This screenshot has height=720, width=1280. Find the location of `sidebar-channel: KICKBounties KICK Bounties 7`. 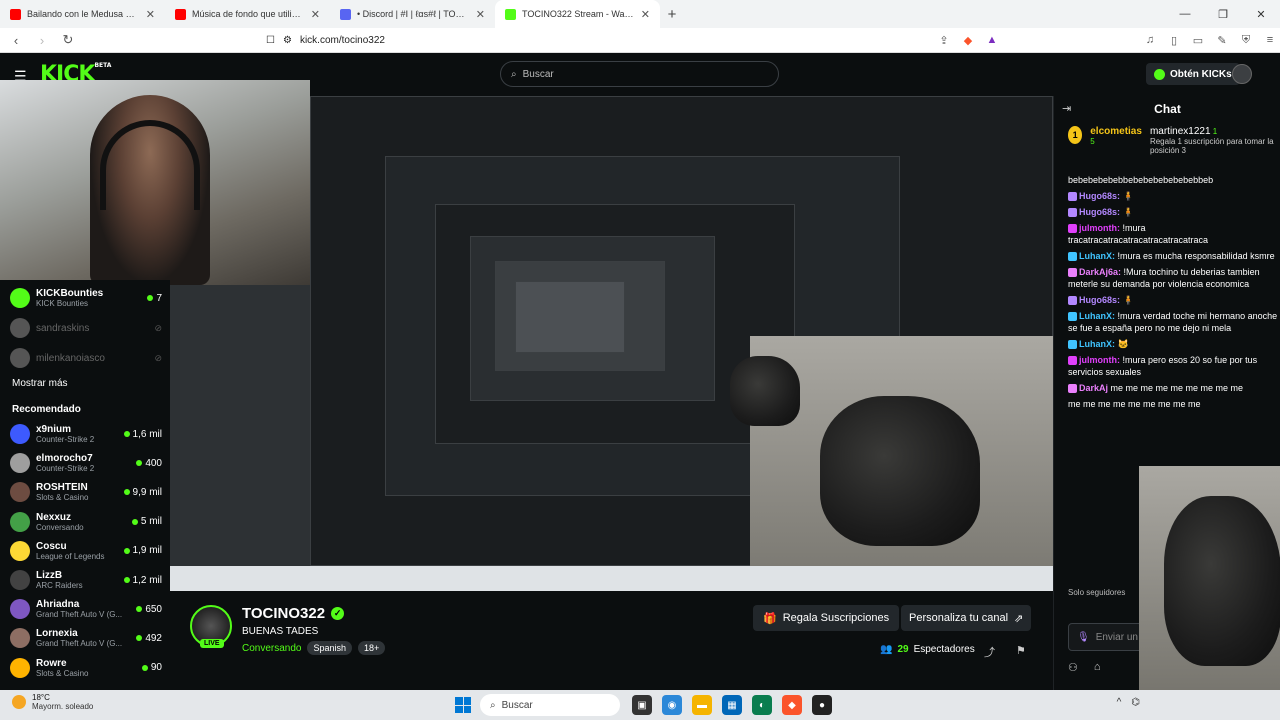

sidebar-channel: KICKBounties KICK Bounties 7 is located at coordinates (86, 298).